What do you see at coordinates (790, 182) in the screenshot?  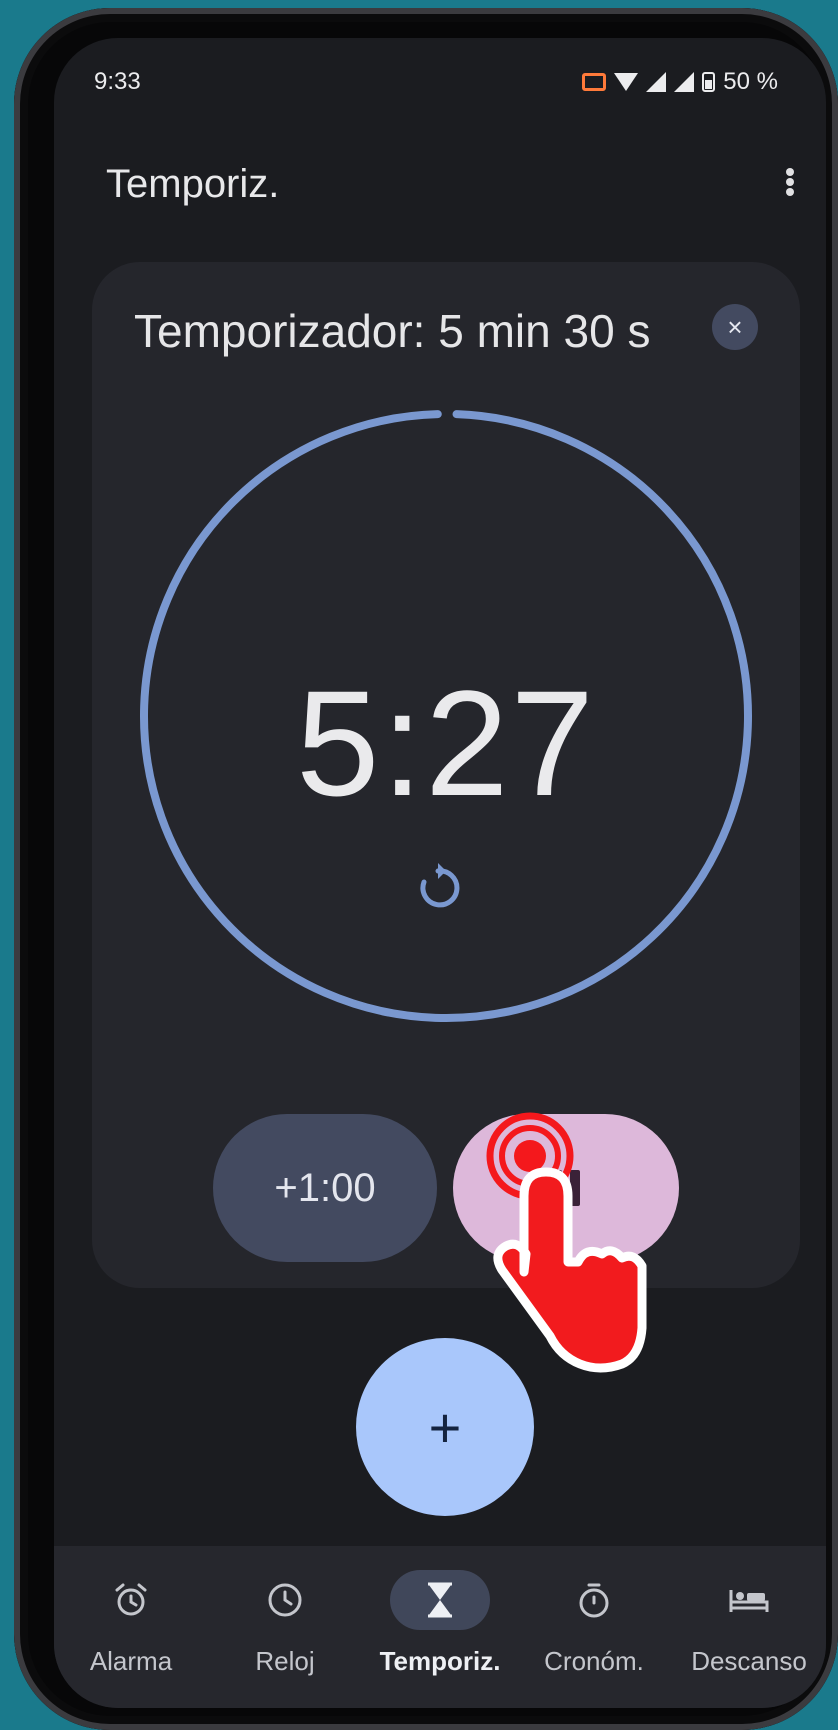 I see `more-vert-icon` at bounding box center [790, 182].